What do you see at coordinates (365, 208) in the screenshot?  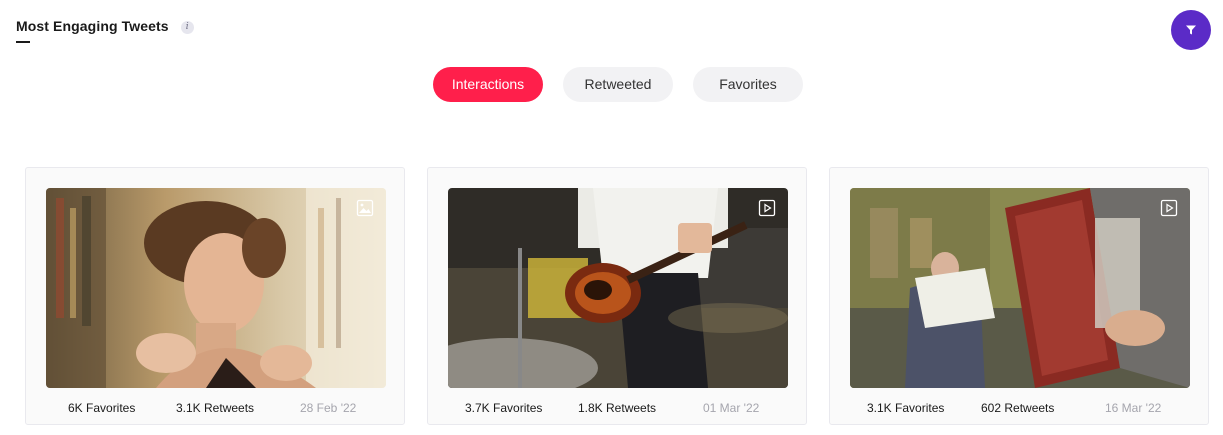 I see `image-icon` at bounding box center [365, 208].